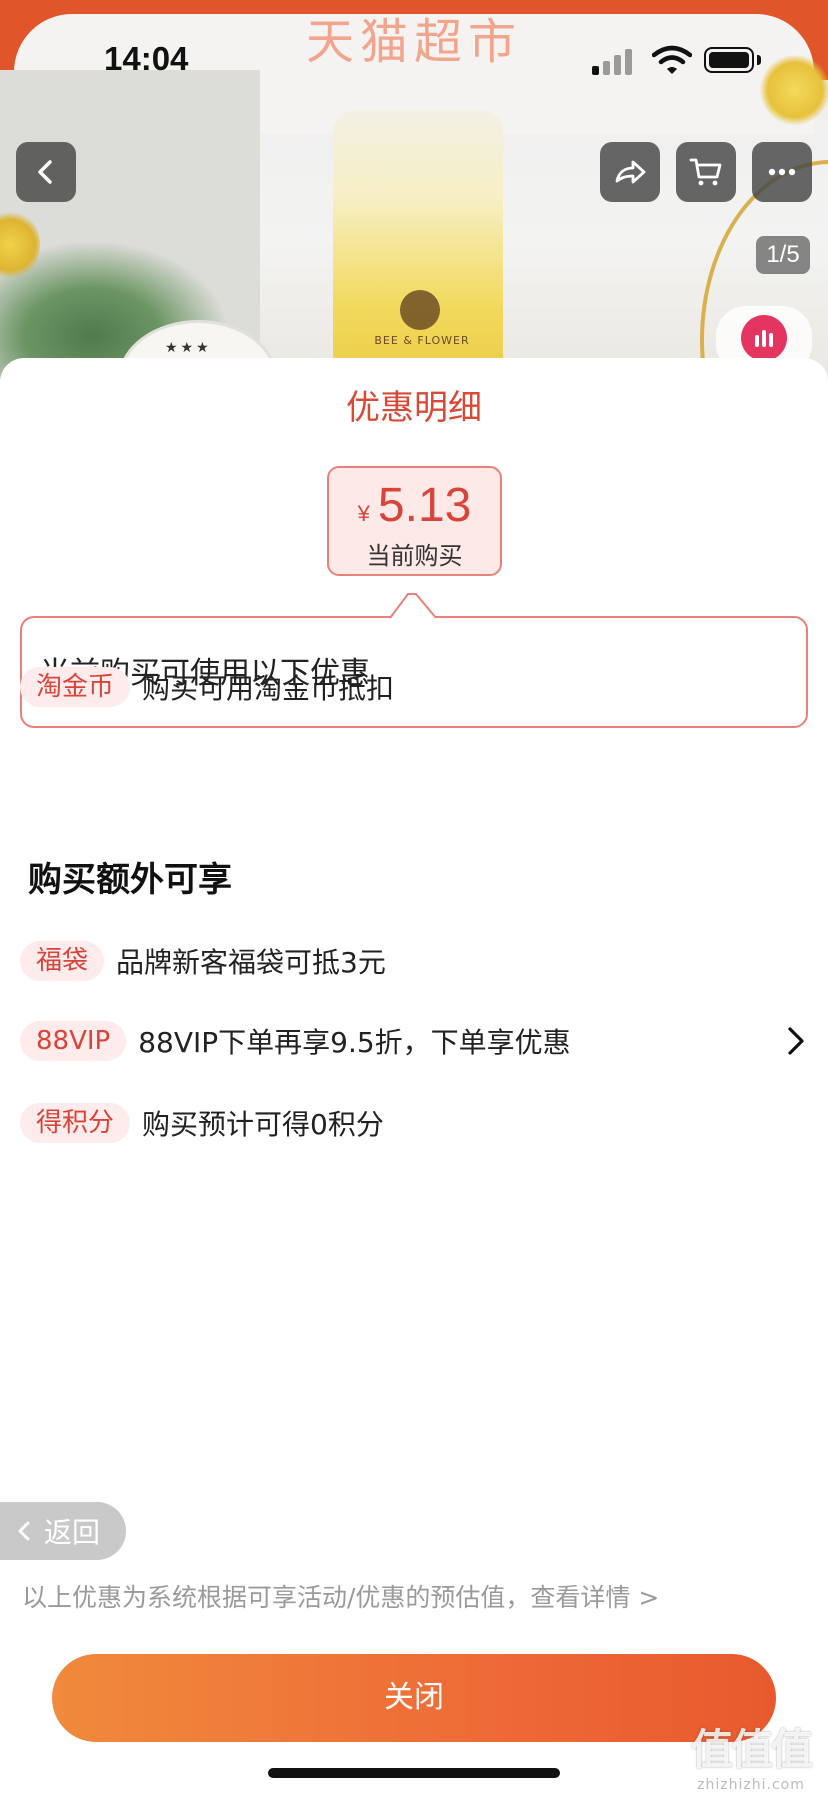 Image resolution: width=828 pixels, height=1796 pixels. What do you see at coordinates (751, 1785) in the screenshot?
I see `watermark-sub: zhizhizhi.com` at bounding box center [751, 1785].